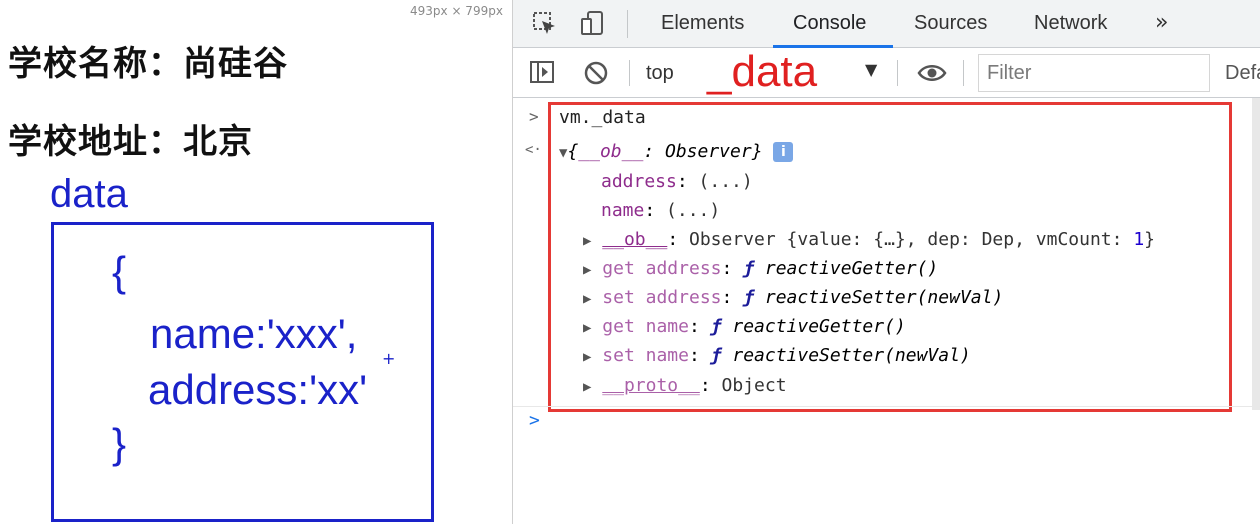 This screenshot has width=1260, height=524. I want to click on console-separator, so click(886, 406).